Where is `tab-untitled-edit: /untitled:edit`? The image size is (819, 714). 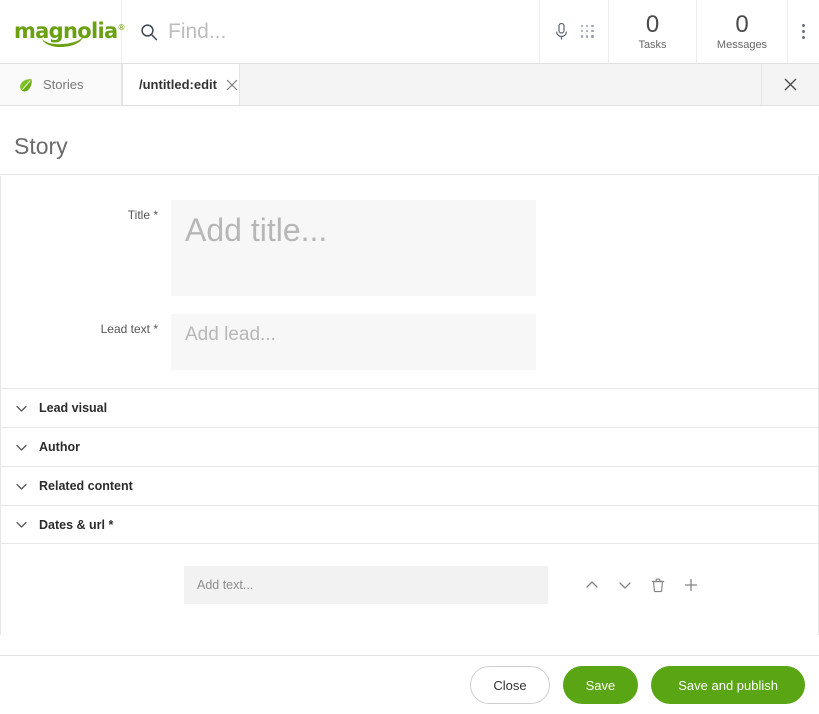
tab-untitled-edit: /untitled:edit is located at coordinates (181, 84).